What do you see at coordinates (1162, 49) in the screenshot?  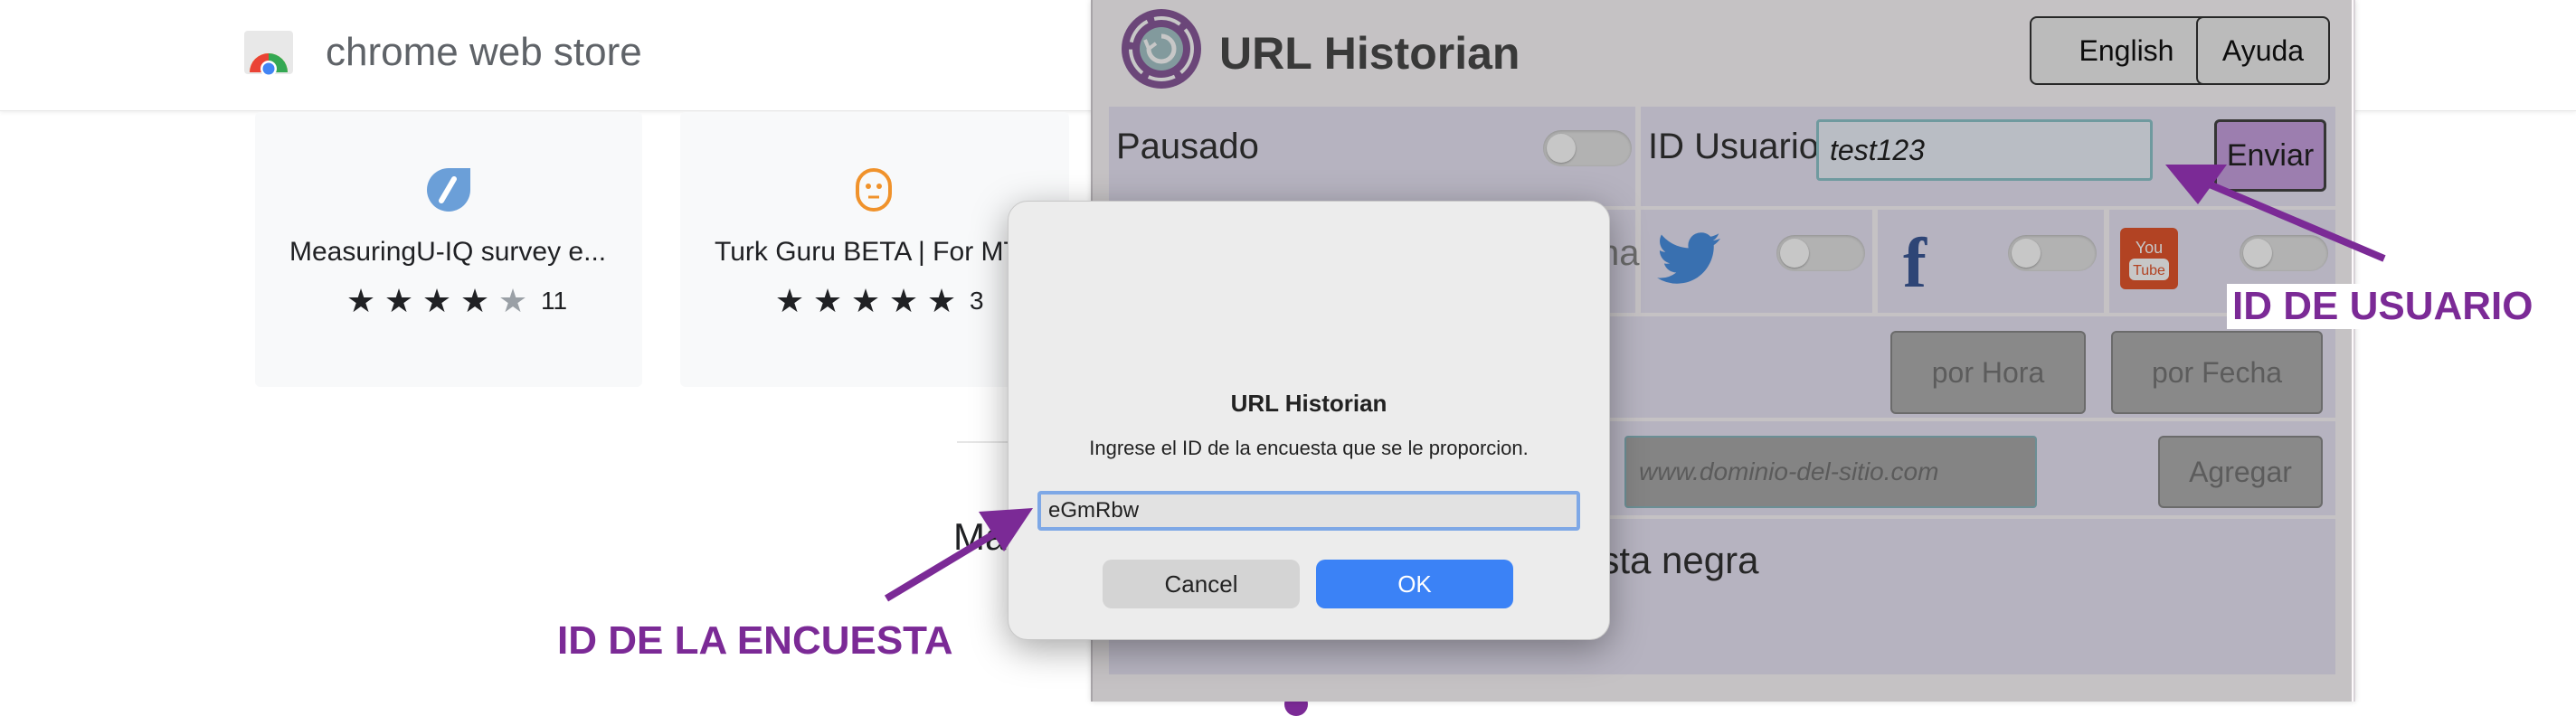 I see `url-historian-logo` at bounding box center [1162, 49].